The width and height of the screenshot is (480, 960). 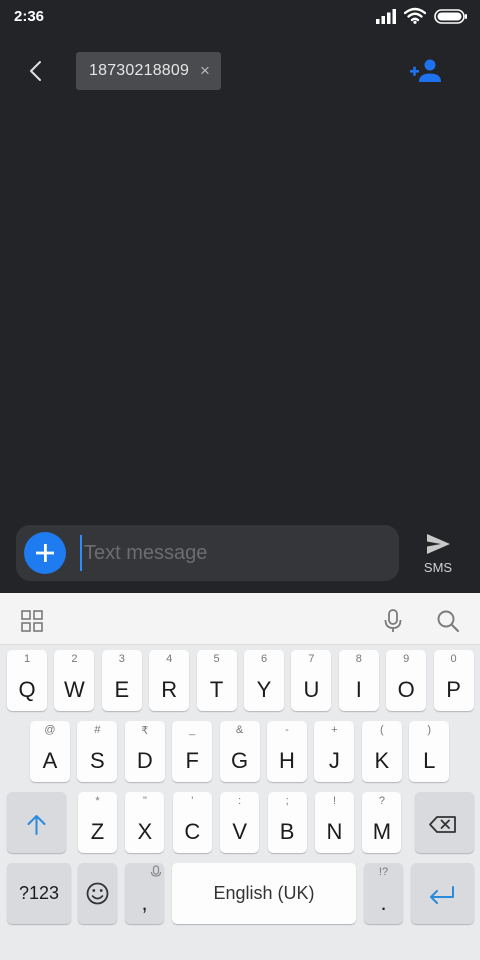 I want to click on letter-key: (K, so click(x=381, y=751).